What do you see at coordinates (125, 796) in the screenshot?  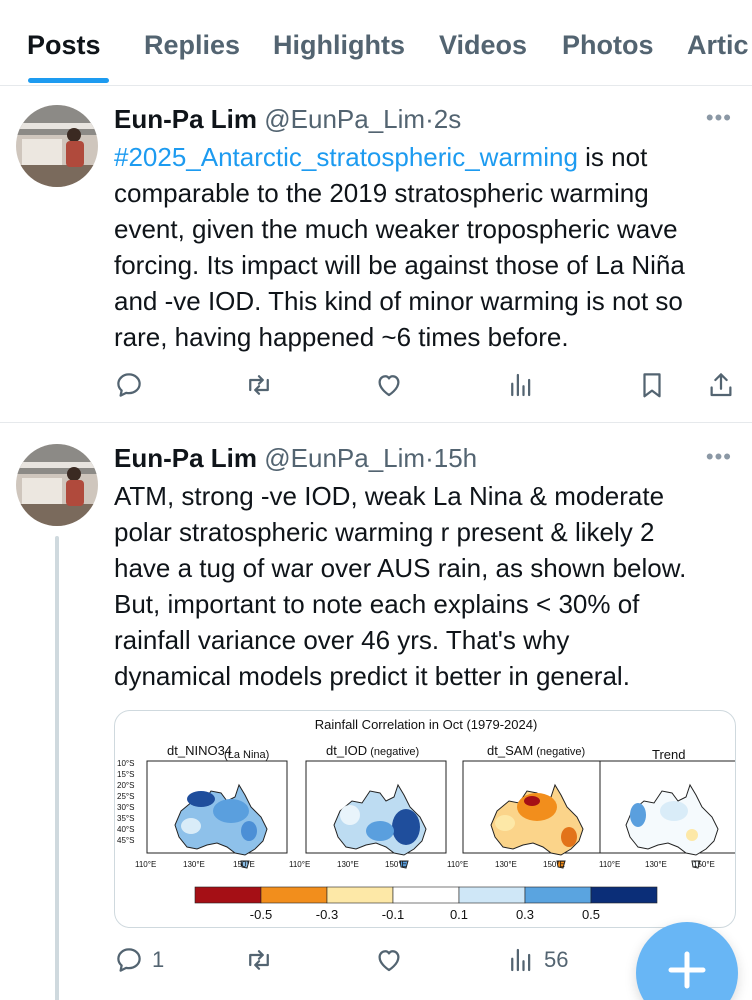 I see `svg-text: 25°S` at bounding box center [125, 796].